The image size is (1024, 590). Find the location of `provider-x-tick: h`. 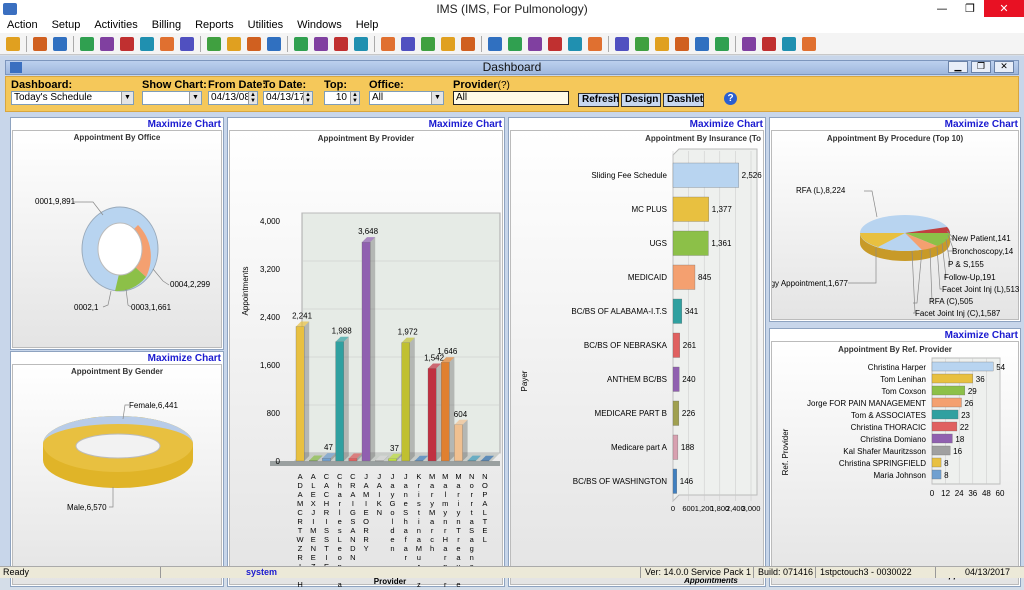

provider-x-tick: h is located at coordinates (340, 485).